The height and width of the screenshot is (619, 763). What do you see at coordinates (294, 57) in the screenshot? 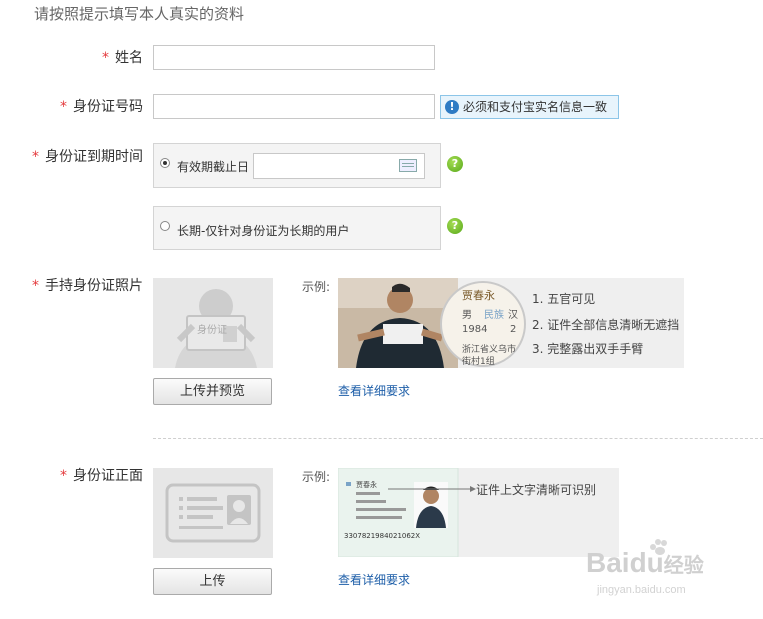
I see `name-input` at bounding box center [294, 57].